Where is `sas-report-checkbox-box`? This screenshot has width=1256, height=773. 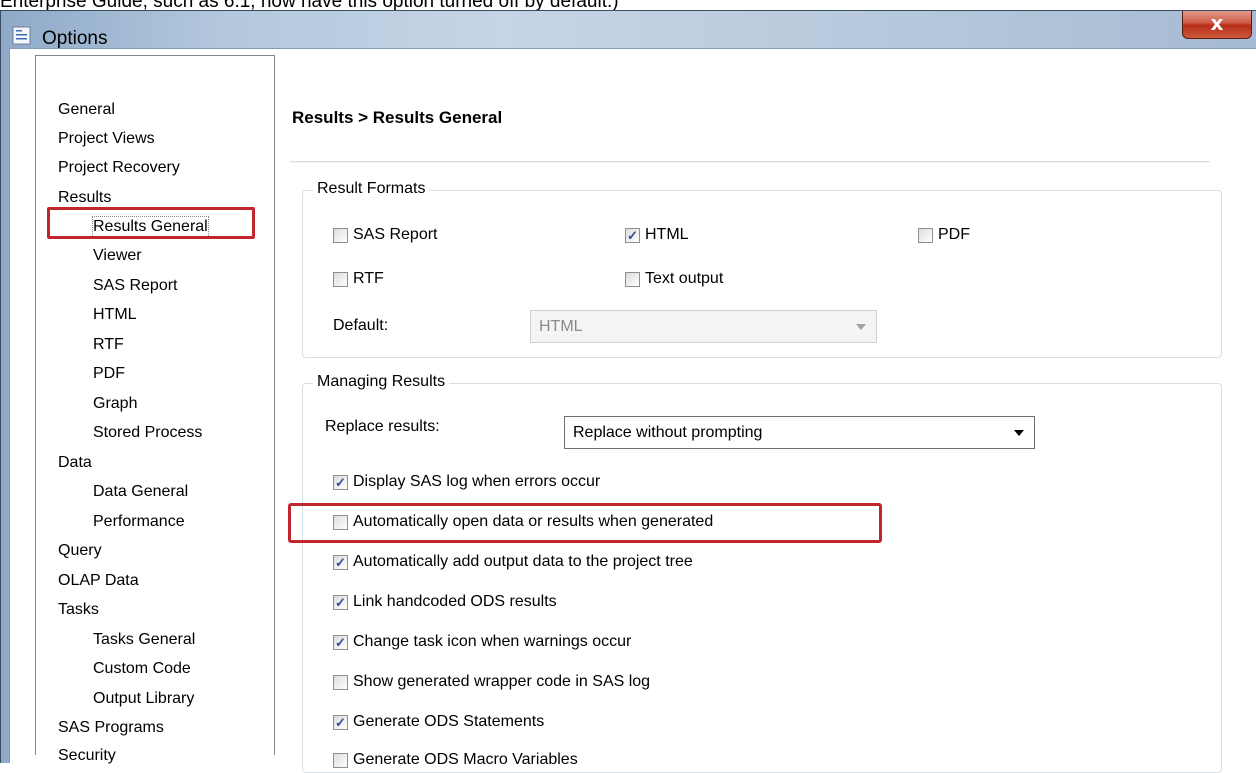
sas-report-checkbox-box is located at coordinates (340, 235).